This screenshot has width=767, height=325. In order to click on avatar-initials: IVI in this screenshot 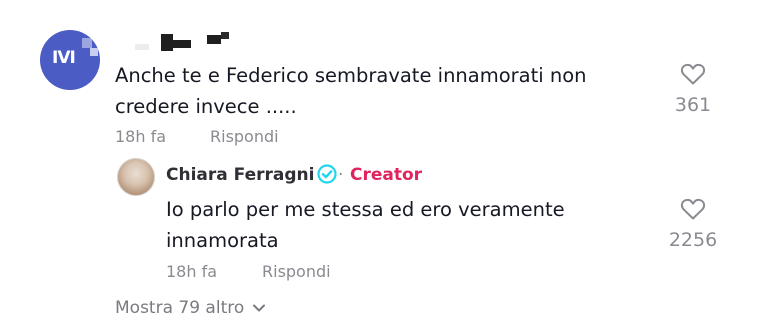, I will do `click(64, 58)`.